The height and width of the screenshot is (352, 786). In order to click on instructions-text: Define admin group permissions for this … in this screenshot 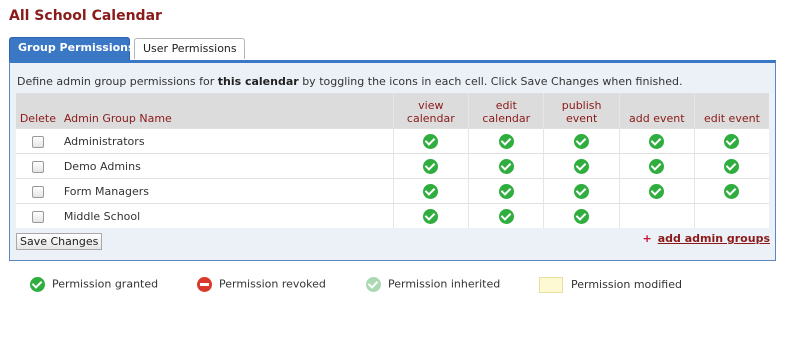, I will do `click(350, 81)`.